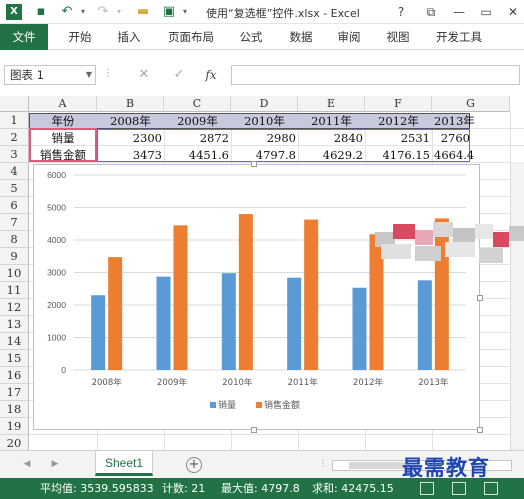 Image resolution: width=524 pixels, height=499 pixels. Describe the element at coordinates (14, 137) in the screenshot. I see `row-header-2: 2` at that location.